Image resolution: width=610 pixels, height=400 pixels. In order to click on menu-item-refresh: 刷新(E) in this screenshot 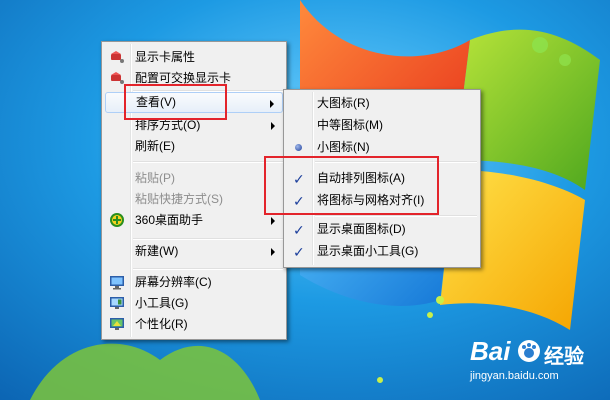, I will do `click(194, 146)`.